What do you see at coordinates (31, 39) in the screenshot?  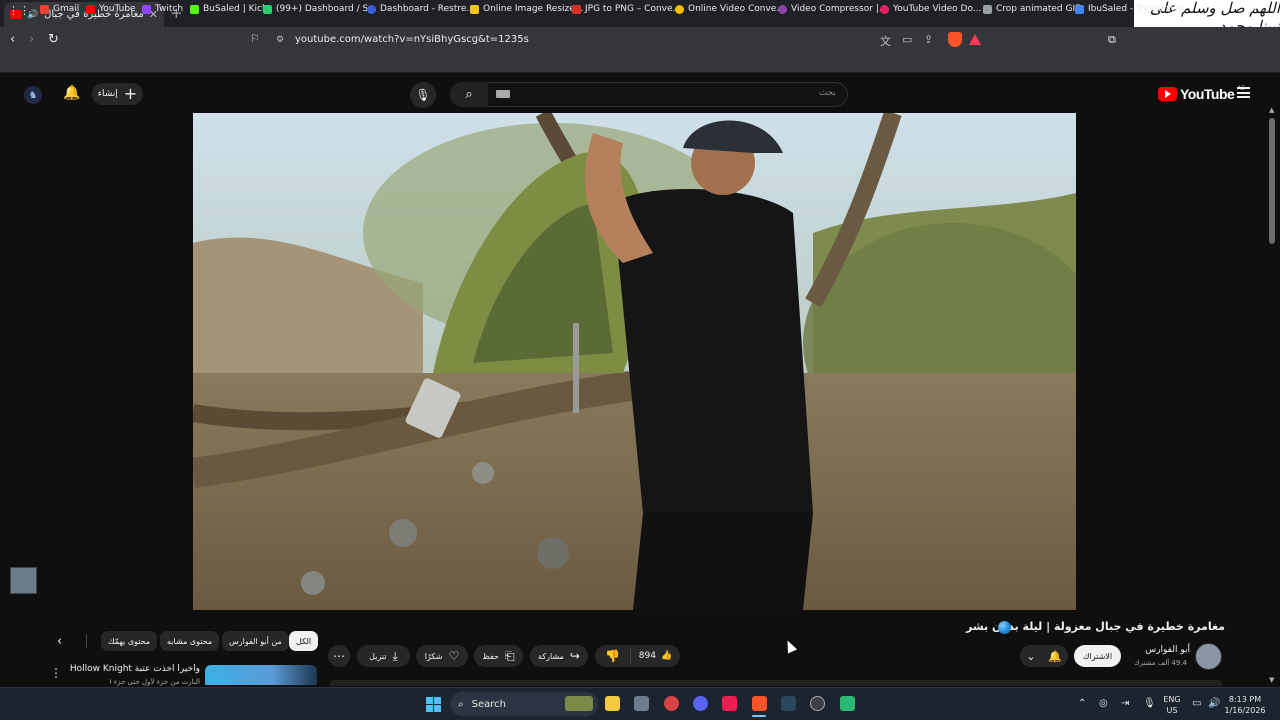 I see `forward-icon: ›` at bounding box center [31, 39].